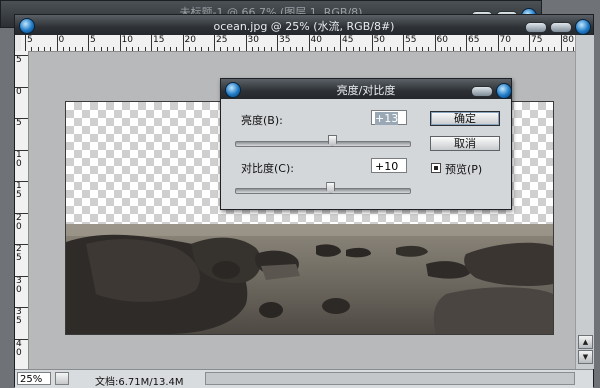 The image size is (600, 388). What do you see at coordinates (389, 165) in the screenshot?
I see `contrast-input: +10` at bounding box center [389, 165].